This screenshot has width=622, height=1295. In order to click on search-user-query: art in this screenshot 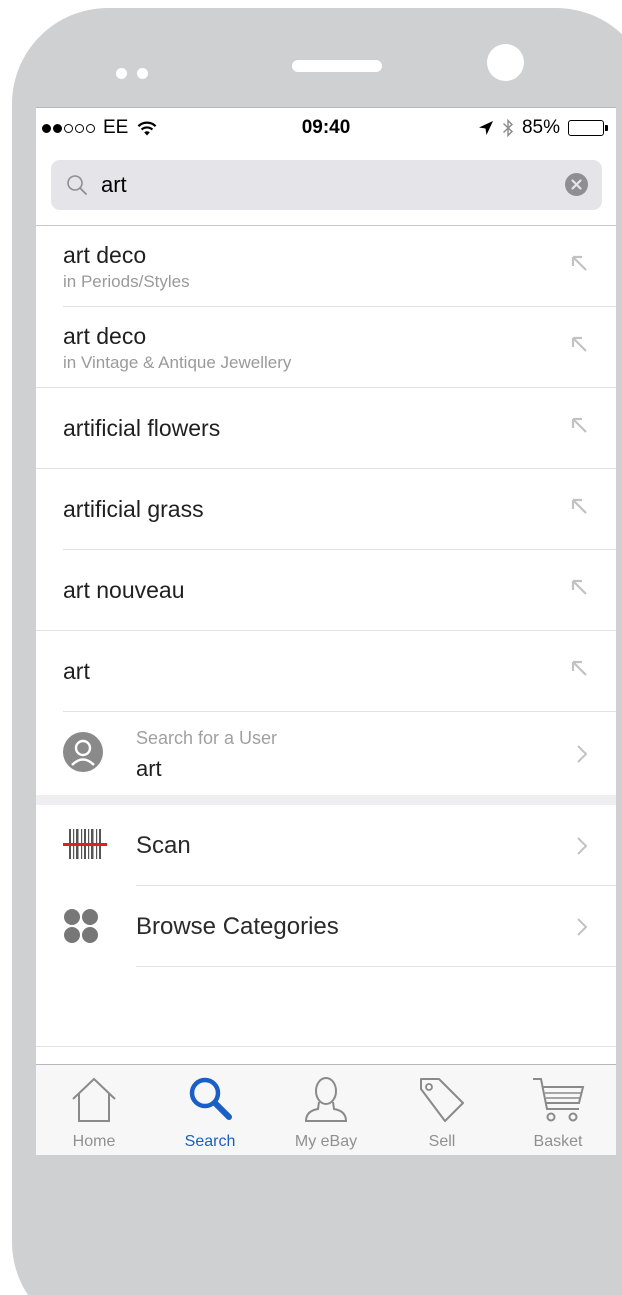, I will do `click(149, 768)`.